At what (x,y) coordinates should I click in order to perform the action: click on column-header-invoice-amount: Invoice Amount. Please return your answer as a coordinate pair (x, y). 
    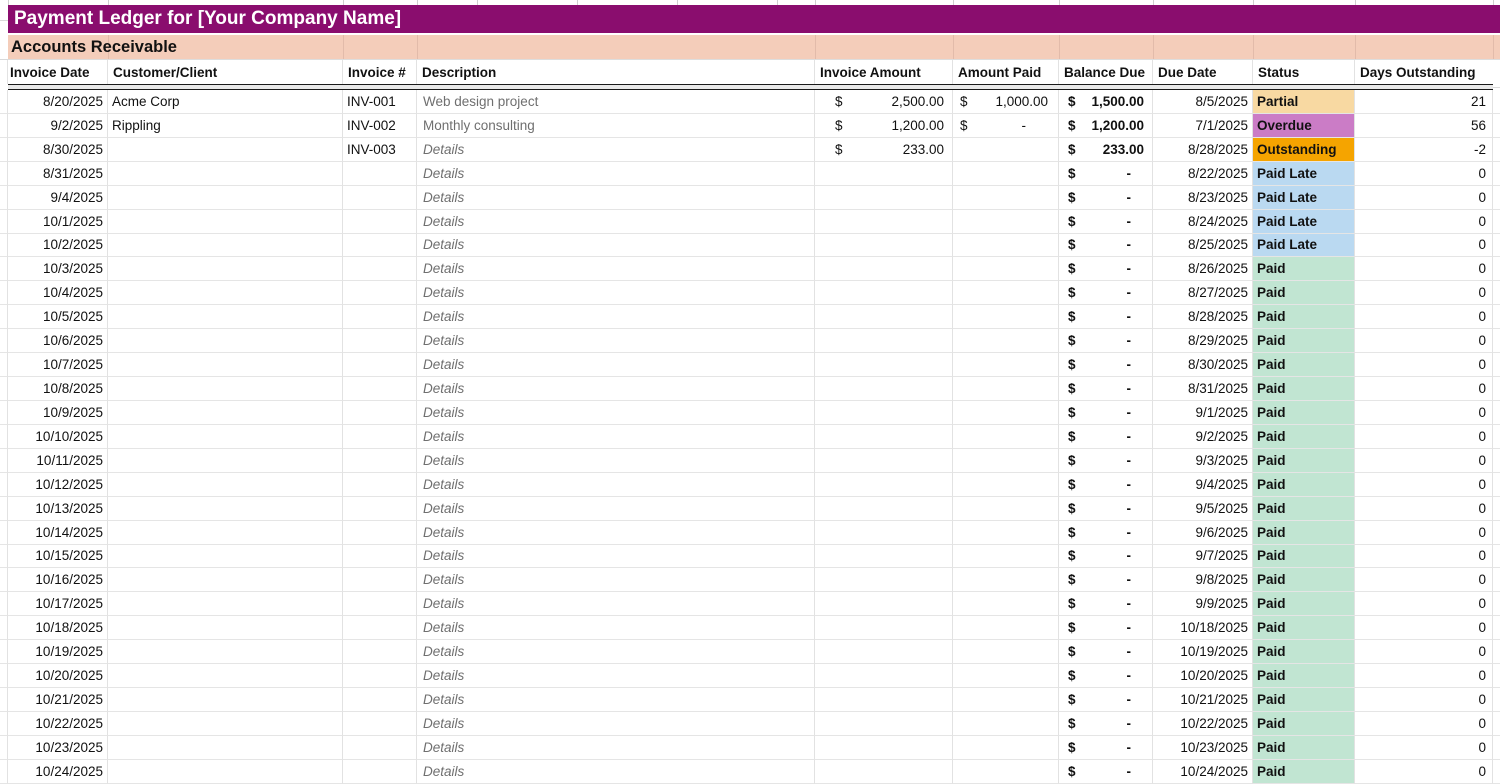
    Looking at the image, I should click on (884, 72).